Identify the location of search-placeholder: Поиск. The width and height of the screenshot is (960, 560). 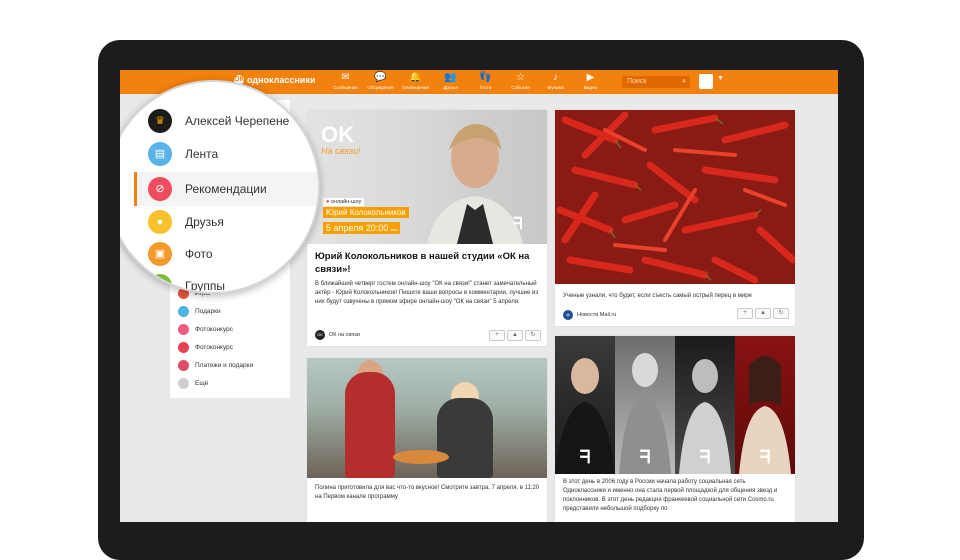
(637, 81).